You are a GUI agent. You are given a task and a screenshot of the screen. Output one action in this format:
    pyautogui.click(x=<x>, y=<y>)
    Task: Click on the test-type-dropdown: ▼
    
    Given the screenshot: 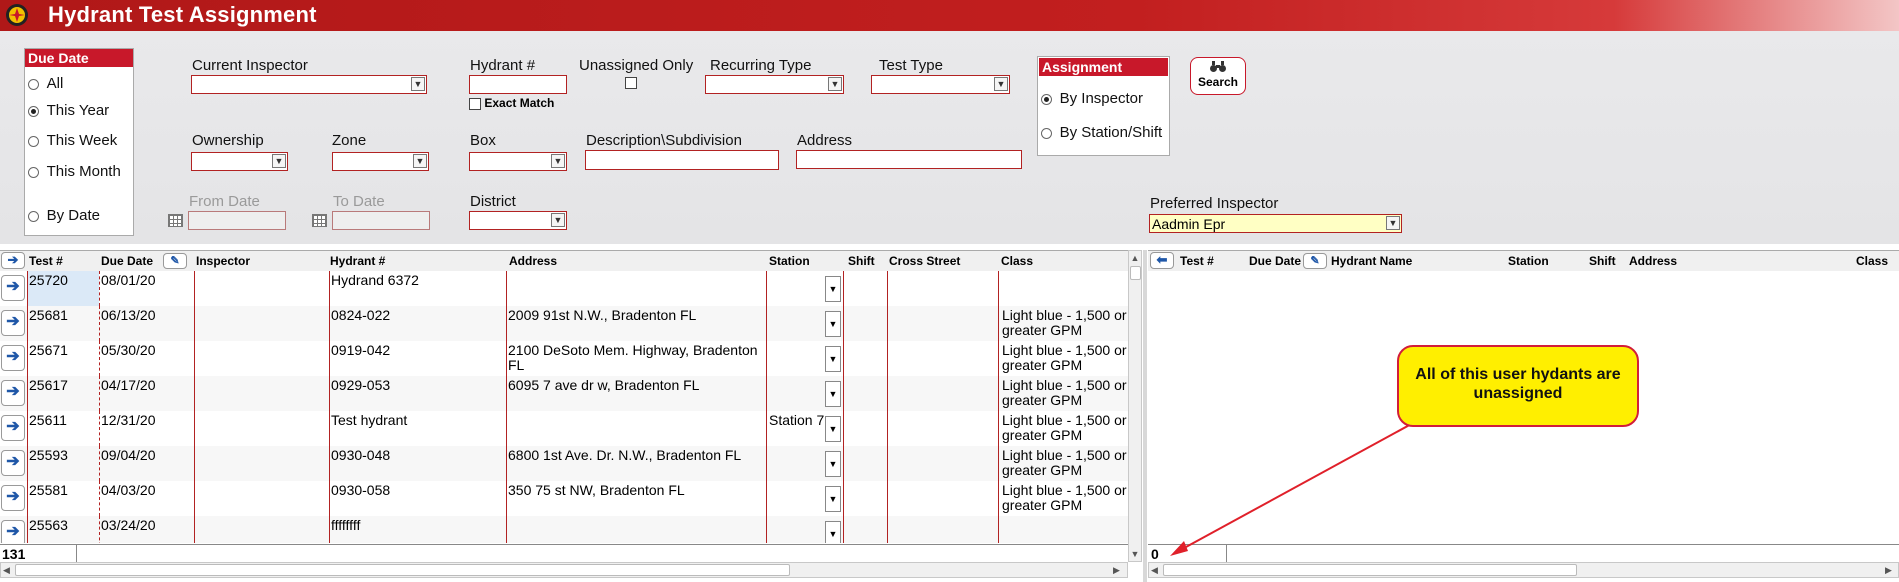 What is the action you would take?
    pyautogui.click(x=940, y=84)
    